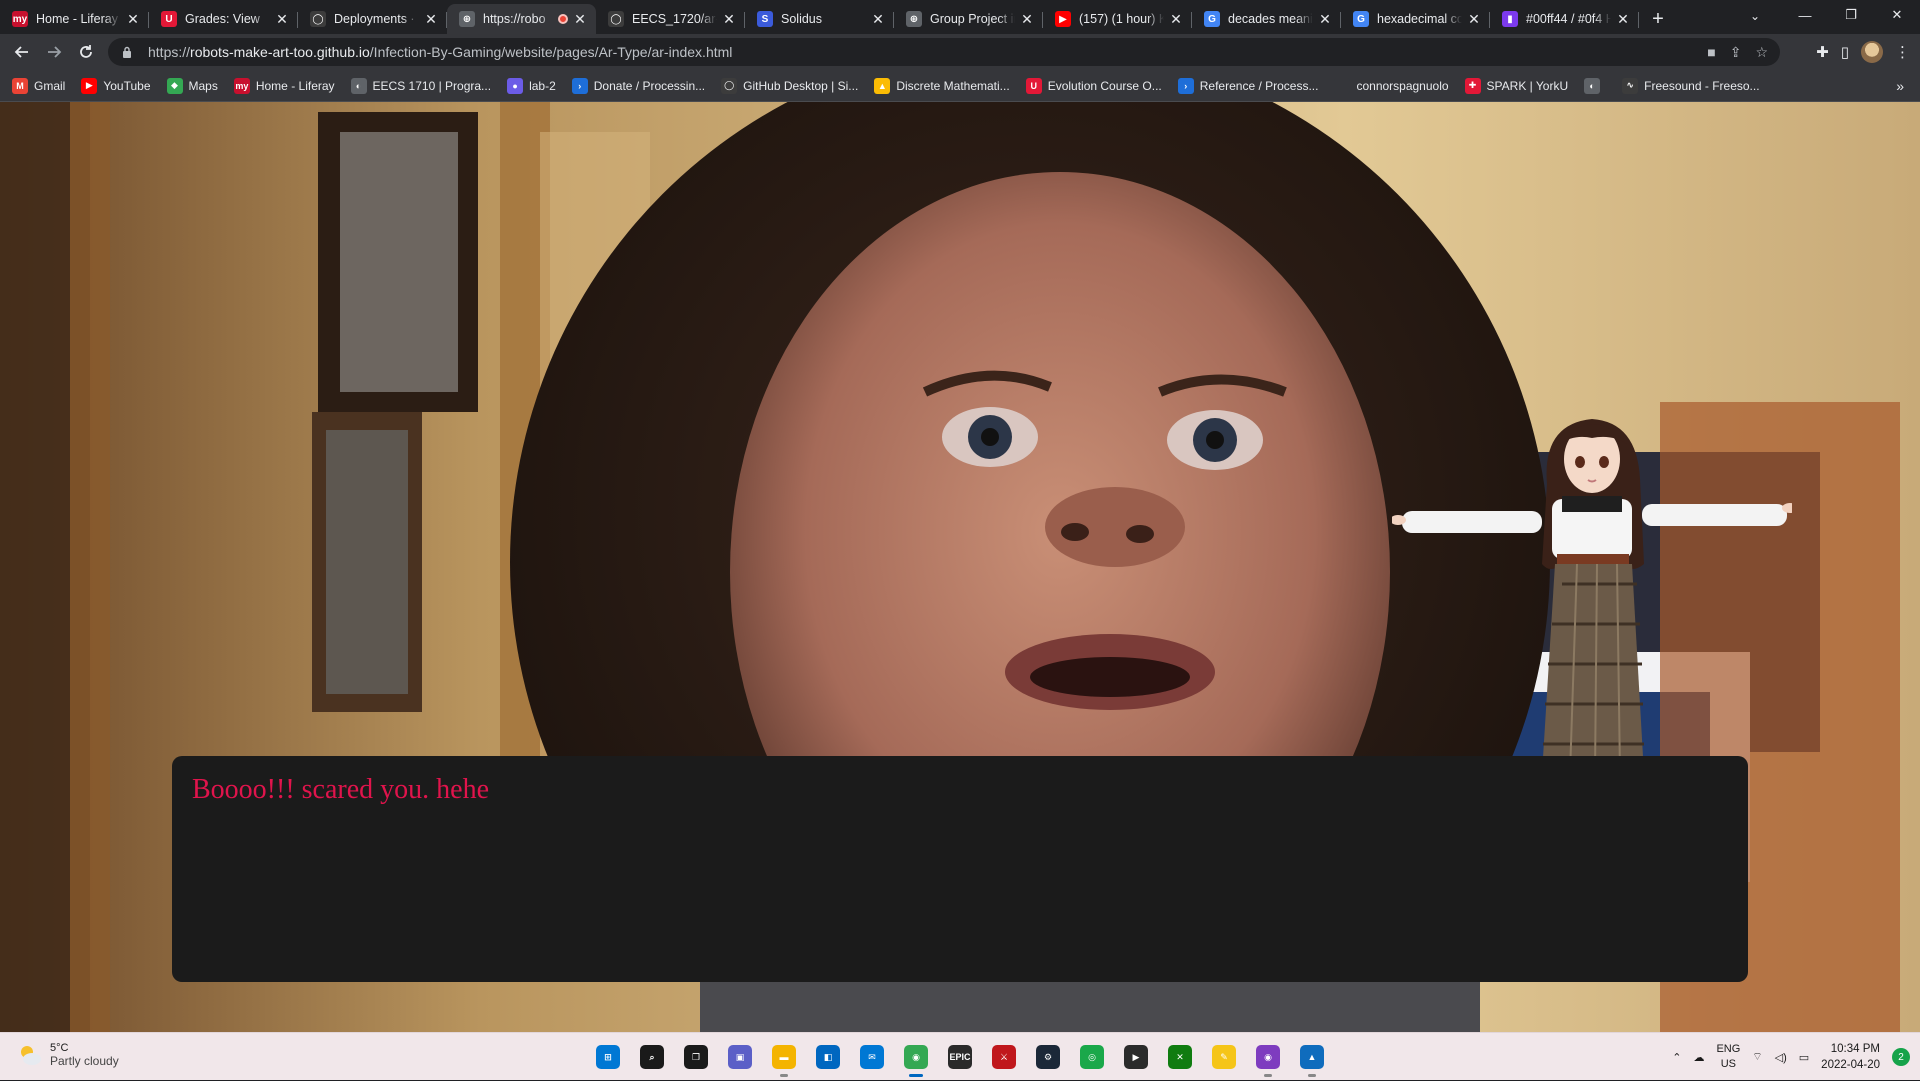  I want to click on battery-icon: ▭, so click(1804, 1057).